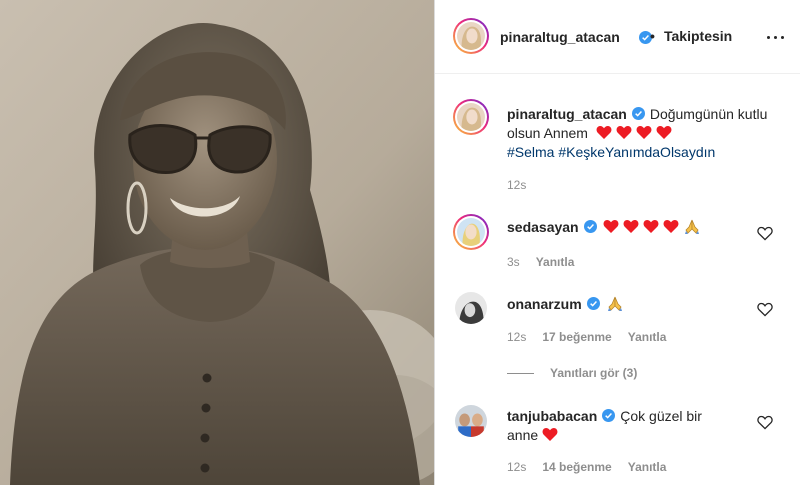  What do you see at coordinates (567, 114) in the screenshot?
I see `caption-username: pinaraltug_atacan` at bounding box center [567, 114].